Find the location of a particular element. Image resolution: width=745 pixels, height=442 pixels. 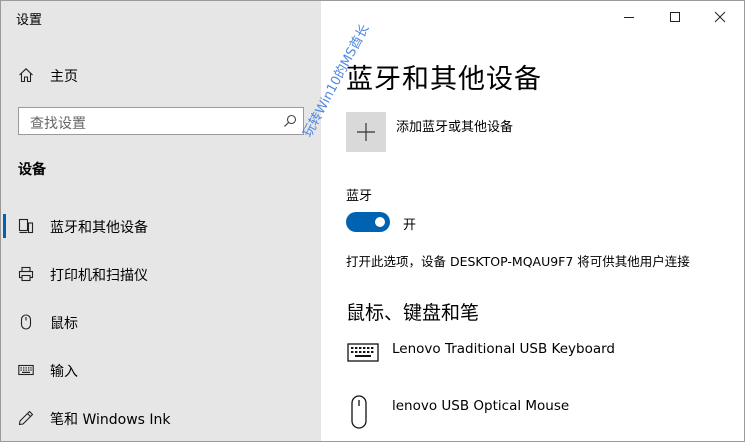

close-button is located at coordinates (721, 18).